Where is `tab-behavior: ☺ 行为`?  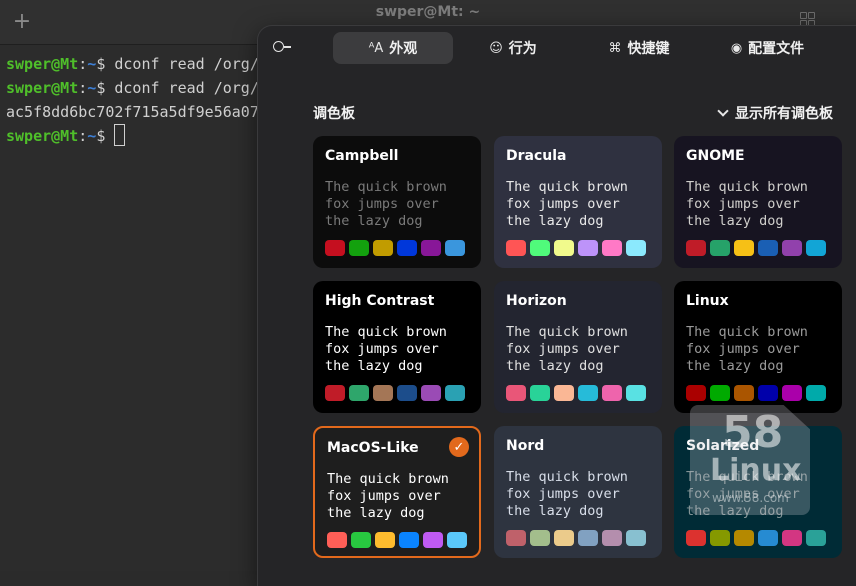 tab-behavior: ☺ 行为 is located at coordinates (513, 48).